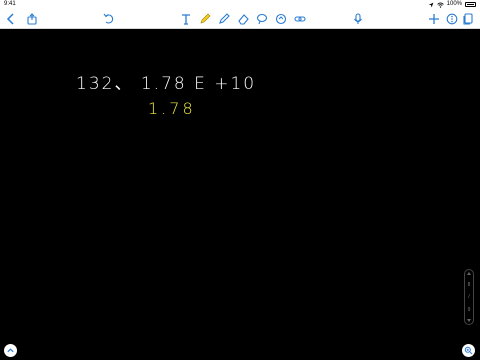  What do you see at coordinates (281, 19) in the screenshot?
I see `shape-tool-icon` at bounding box center [281, 19].